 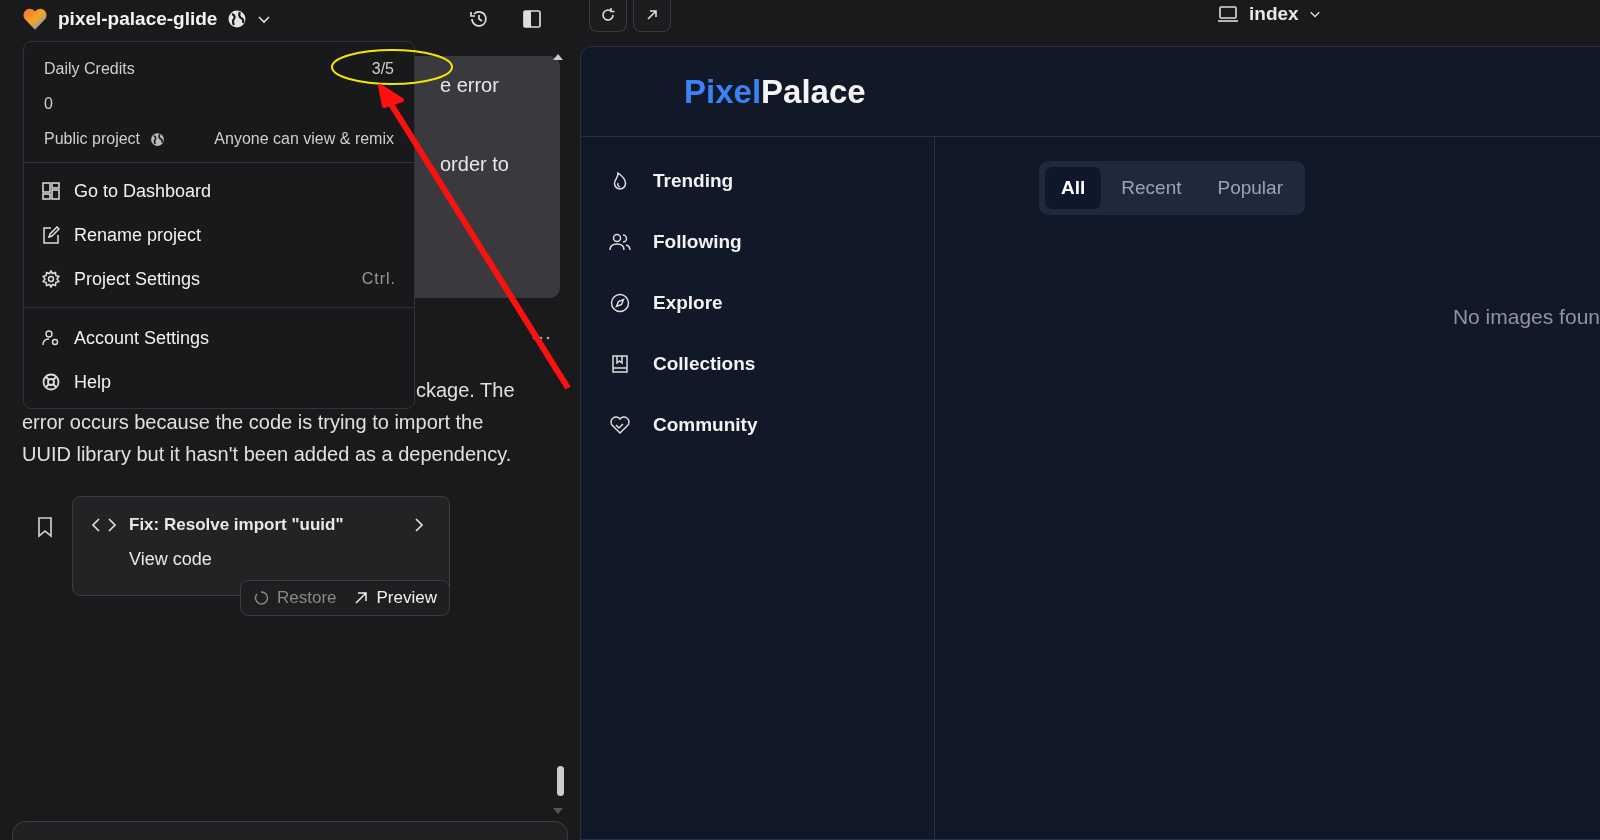 What do you see at coordinates (35, 19) in the screenshot?
I see `heart-logo-icon` at bounding box center [35, 19].